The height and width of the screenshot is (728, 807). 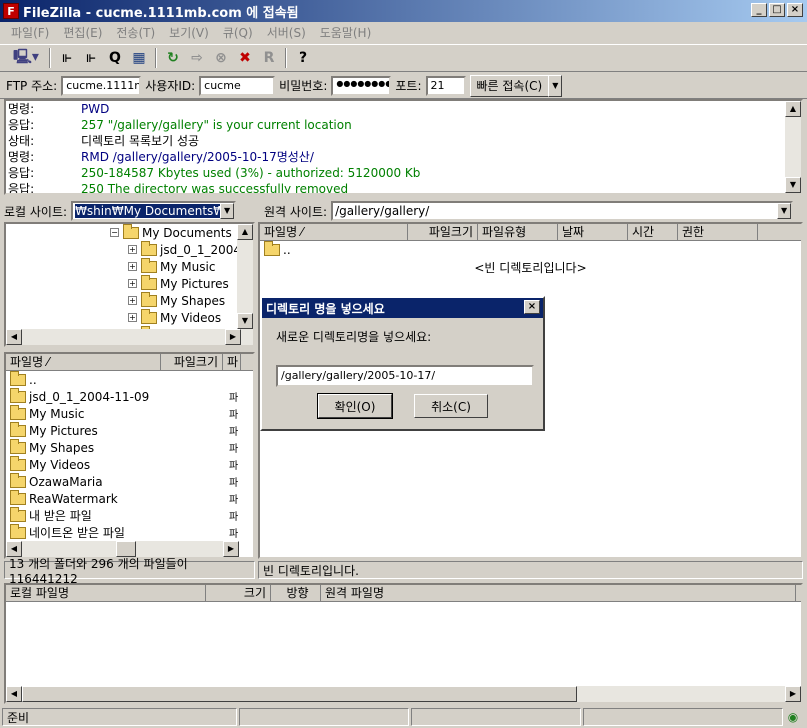 What do you see at coordinates (532, 307) in the screenshot?
I see `dialog-close-icon: ×` at bounding box center [532, 307].